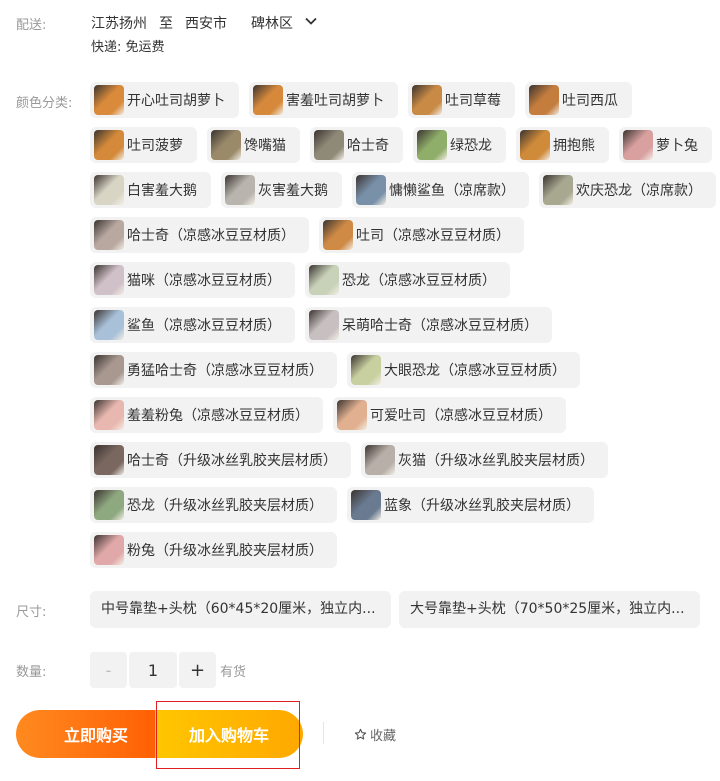 The image size is (720, 781). Describe the element at coordinates (677, 146) in the screenshot. I see `color-option-label: 萝卜兔` at that location.